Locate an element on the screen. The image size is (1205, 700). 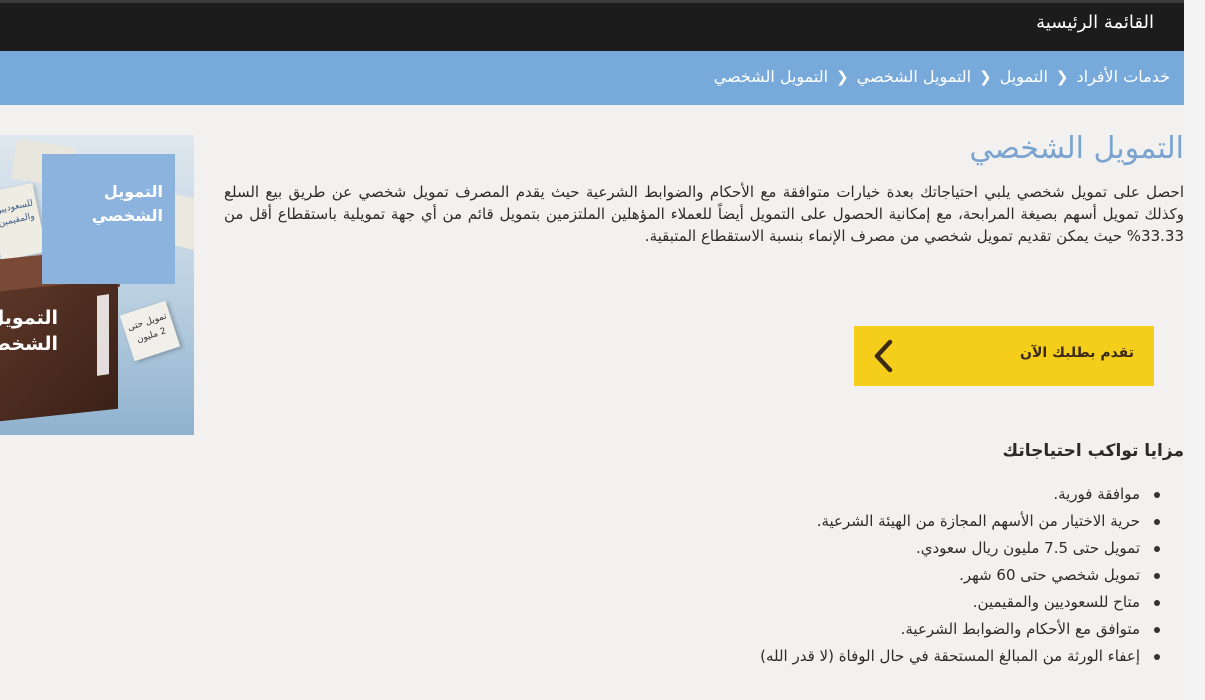
promo-cube-residents: للسعوديين والمقيمين is located at coordinates (23, 222).